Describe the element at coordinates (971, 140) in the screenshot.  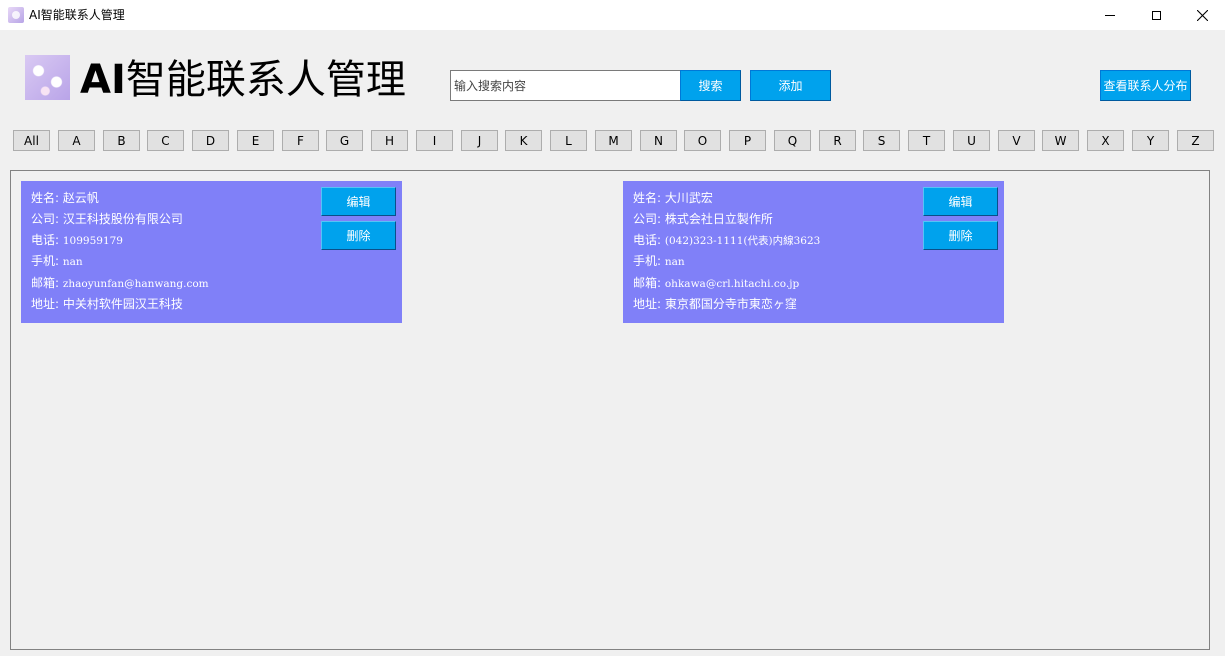
I see `letter-button-u: U` at that location.